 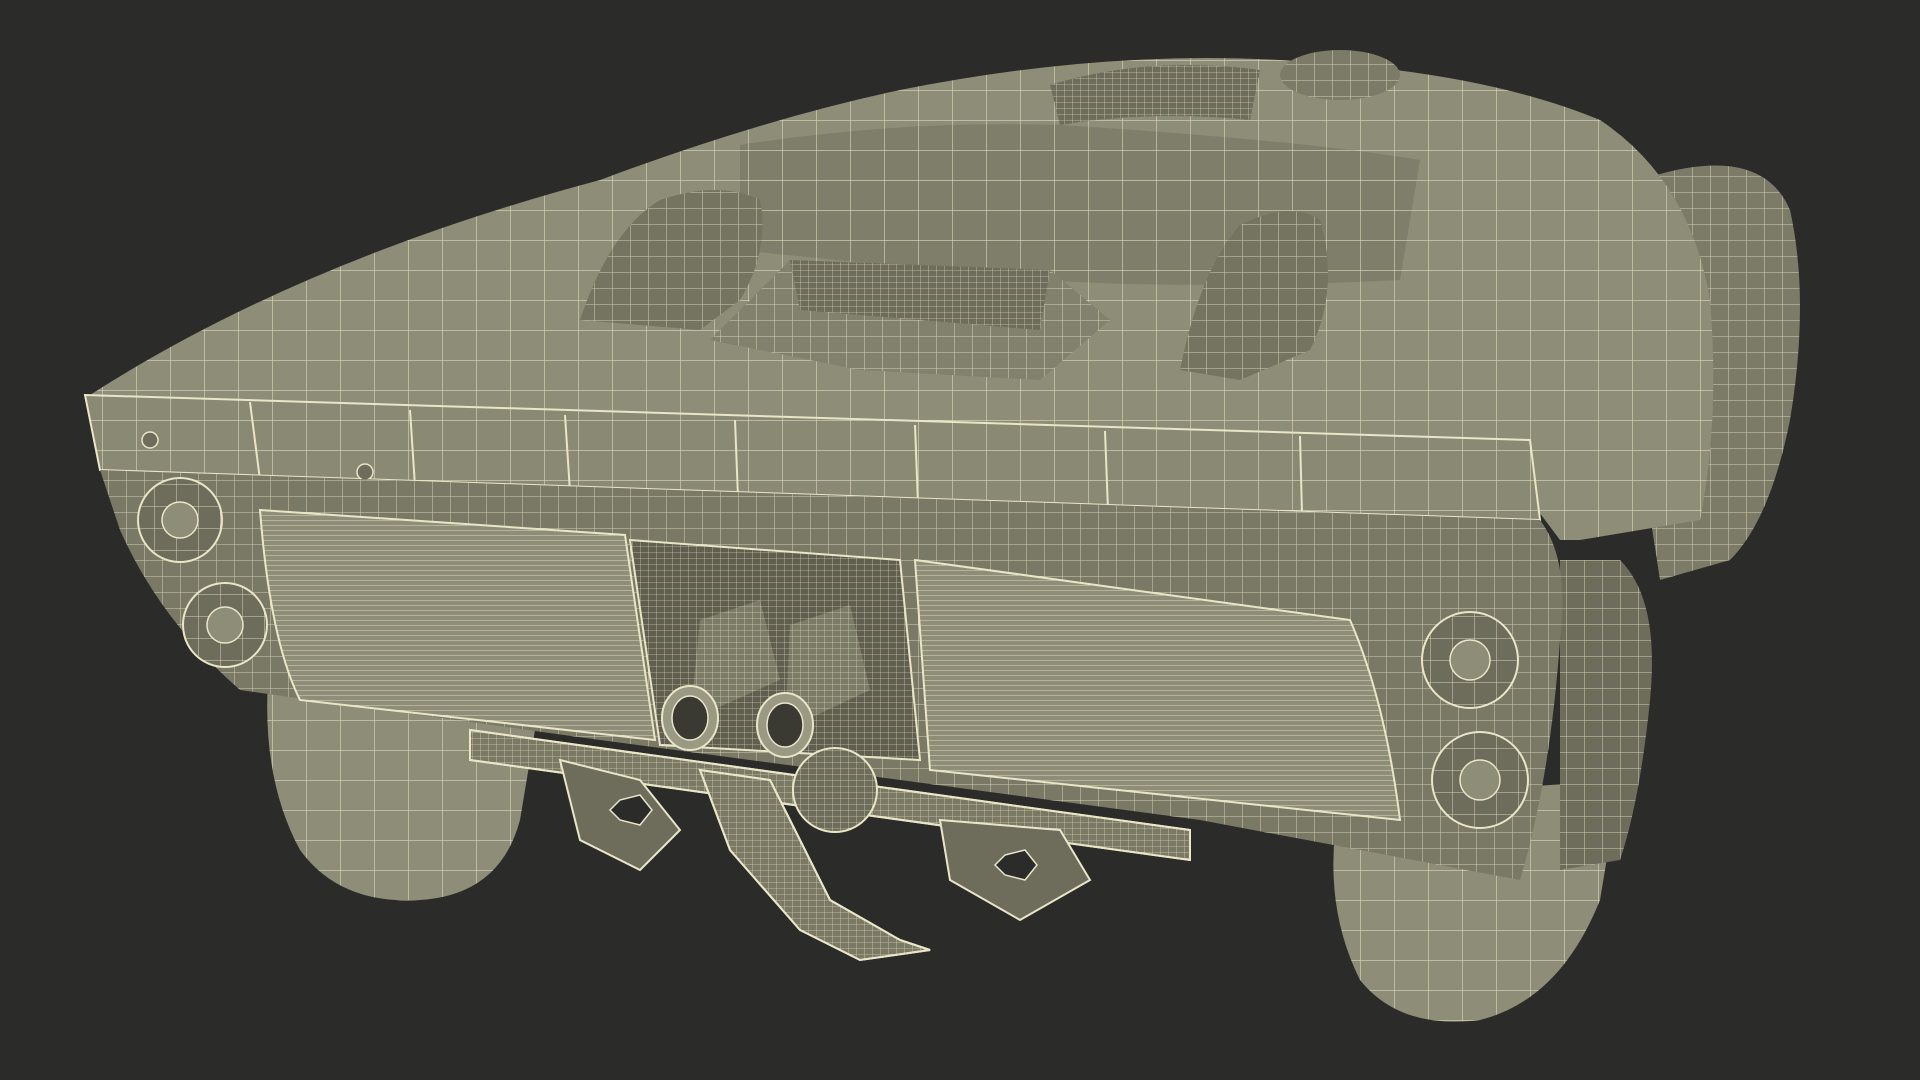 What do you see at coordinates (180, 520) in the screenshot?
I see `tail-light-left-upper` at bounding box center [180, 520].